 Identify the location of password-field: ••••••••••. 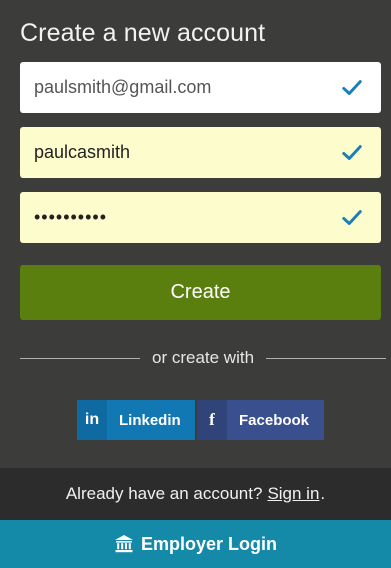
(200, 217).